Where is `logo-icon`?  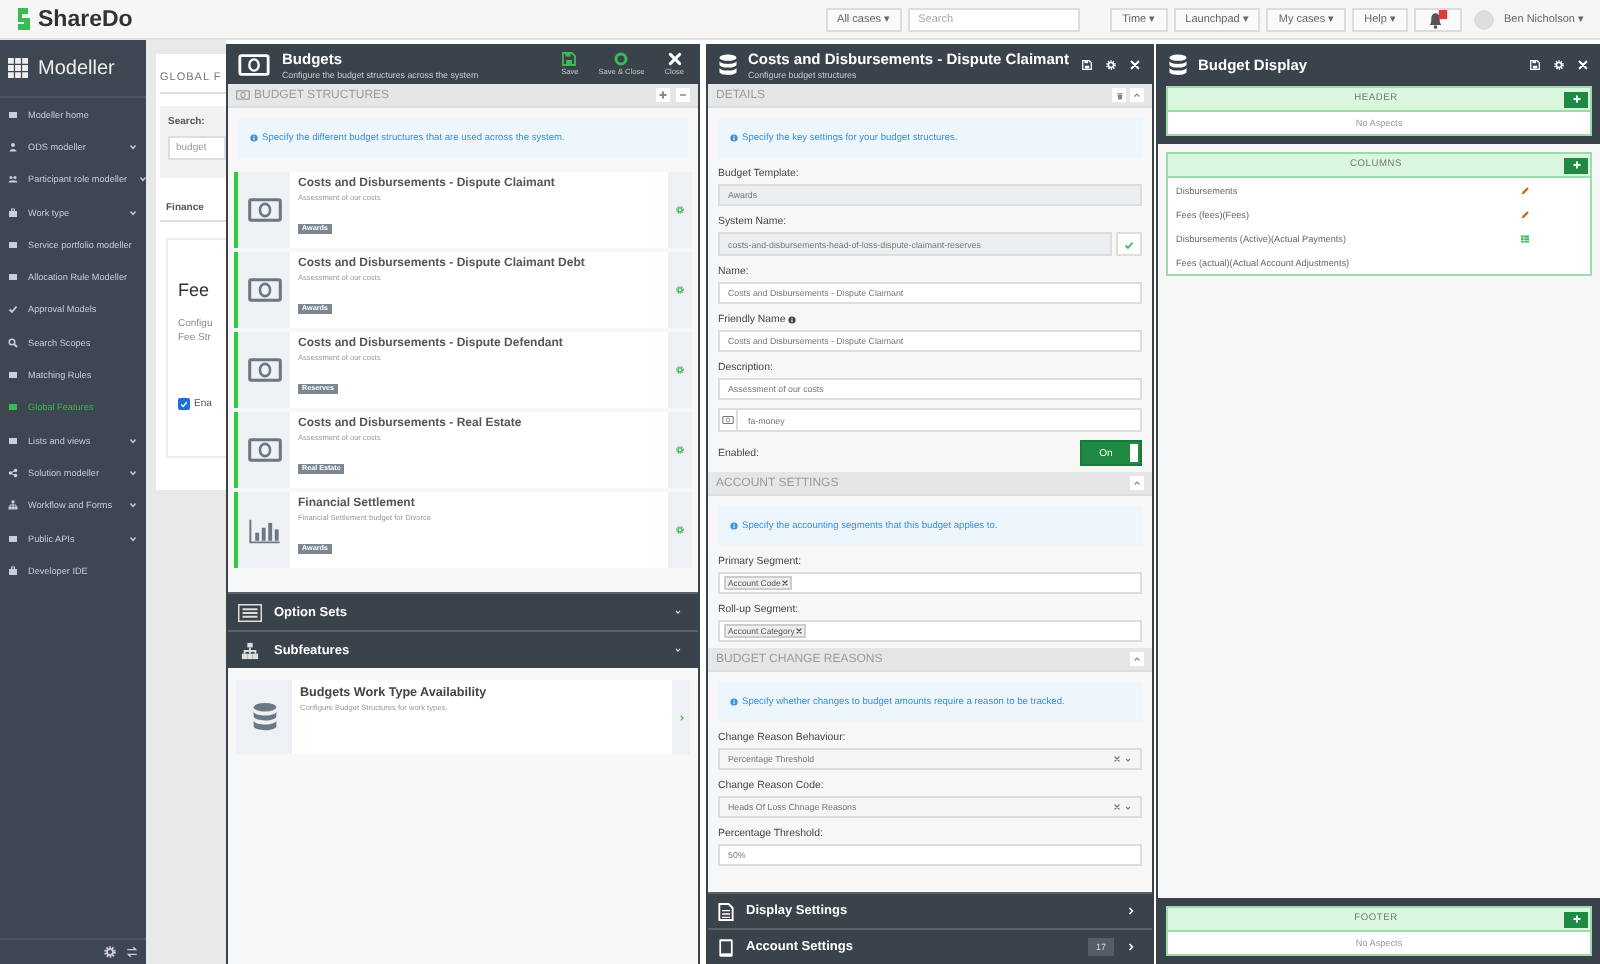 logo-icon is located at coordinates (24, 19).